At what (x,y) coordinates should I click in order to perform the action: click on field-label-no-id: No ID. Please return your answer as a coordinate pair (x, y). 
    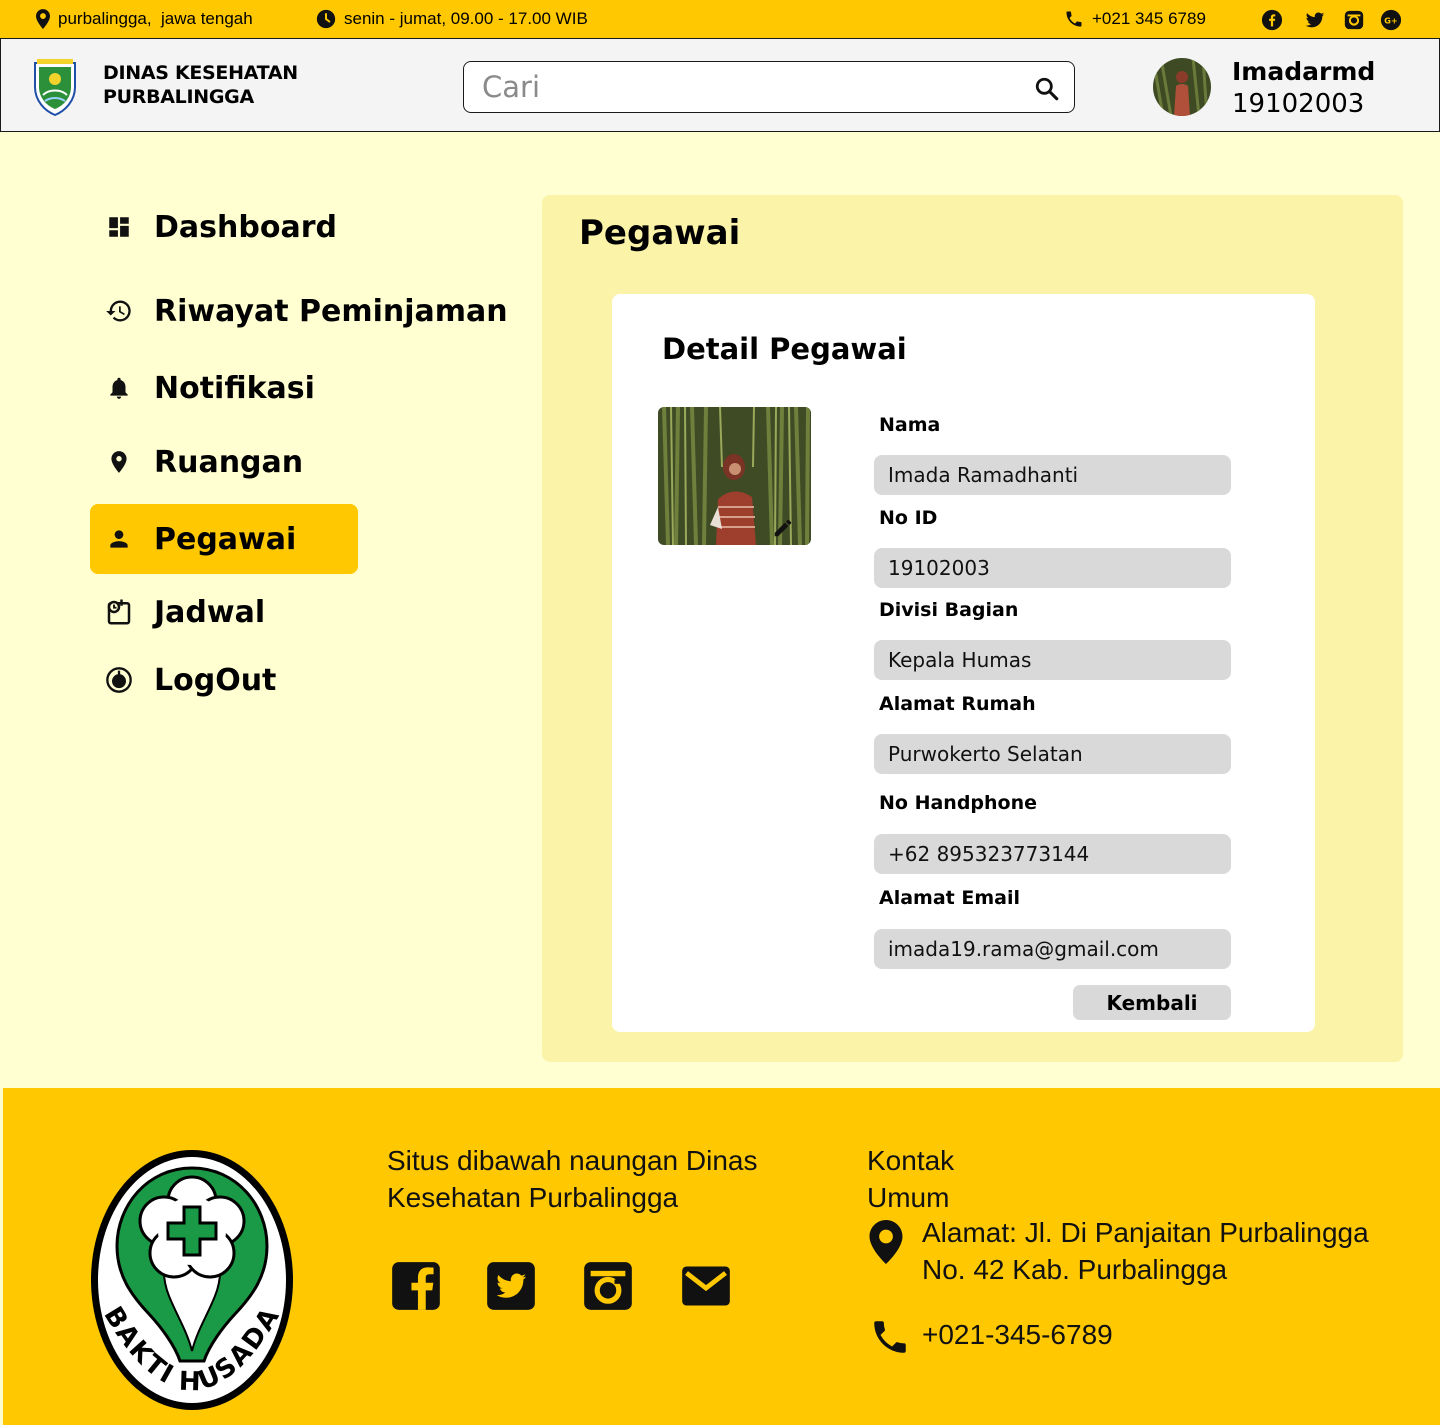
    Looking at the image, I should click on (908, 518).